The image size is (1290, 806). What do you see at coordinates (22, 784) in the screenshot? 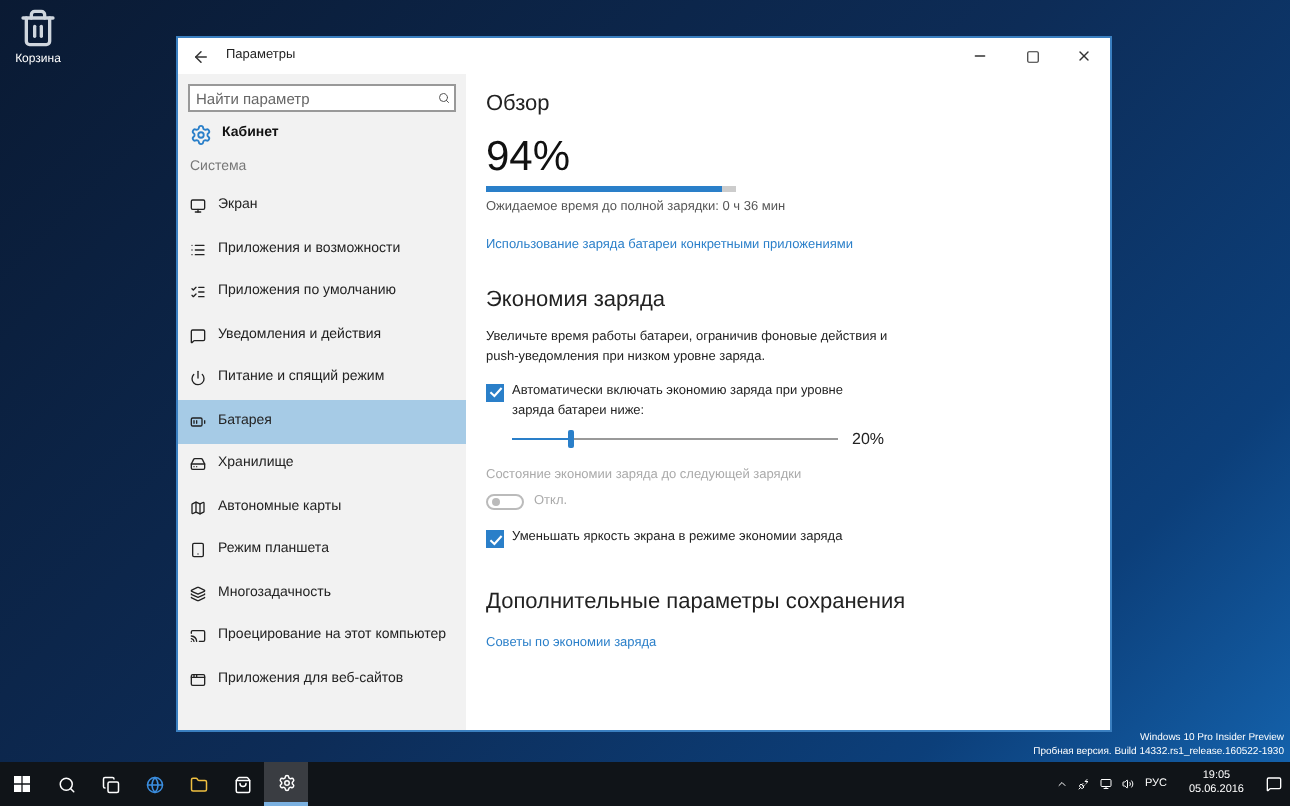
I see `windows-logo-icon` at bounding box center [22, 784].